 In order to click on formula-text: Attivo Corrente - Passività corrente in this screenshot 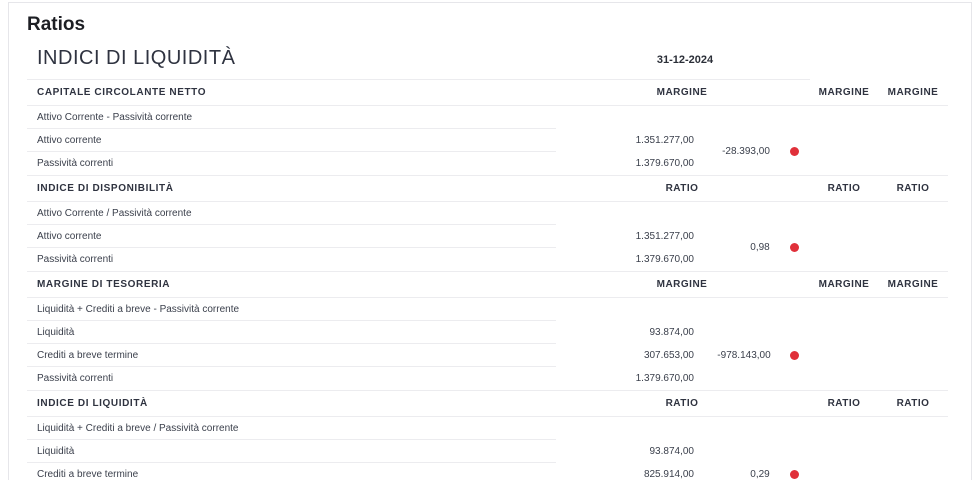, I will do `click(115, 117)`.